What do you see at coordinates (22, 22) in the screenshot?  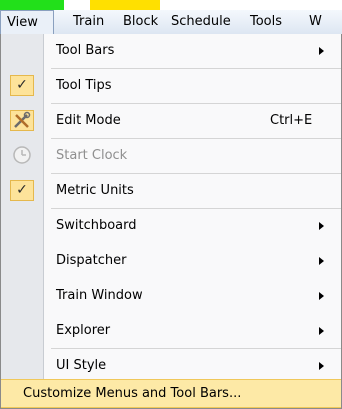 I see `menu-view-label: View` at bounding box center [22, 22].